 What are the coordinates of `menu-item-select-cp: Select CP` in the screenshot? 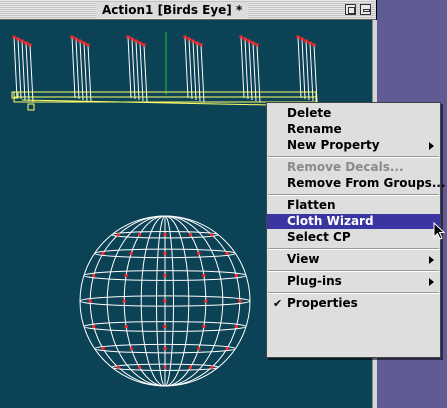 It's located at (353, 237).